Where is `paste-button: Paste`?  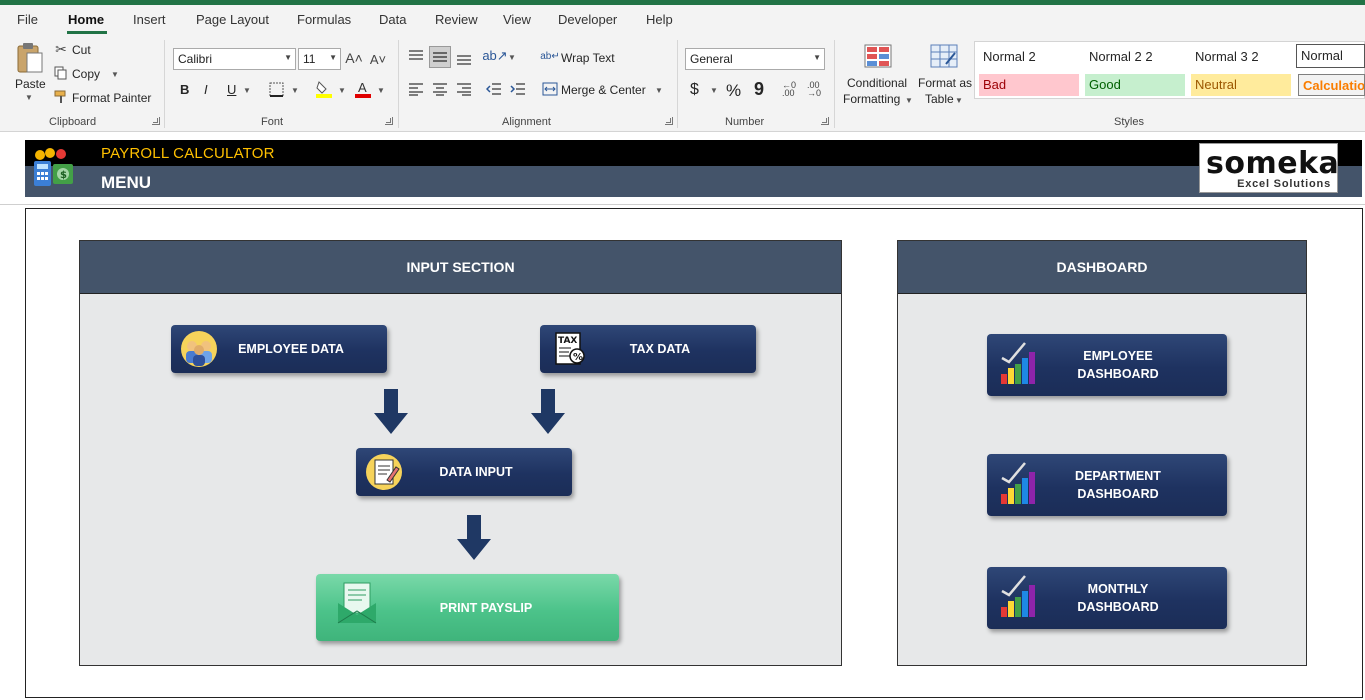
paste-button: Paste is located at coordinates (30, 84).